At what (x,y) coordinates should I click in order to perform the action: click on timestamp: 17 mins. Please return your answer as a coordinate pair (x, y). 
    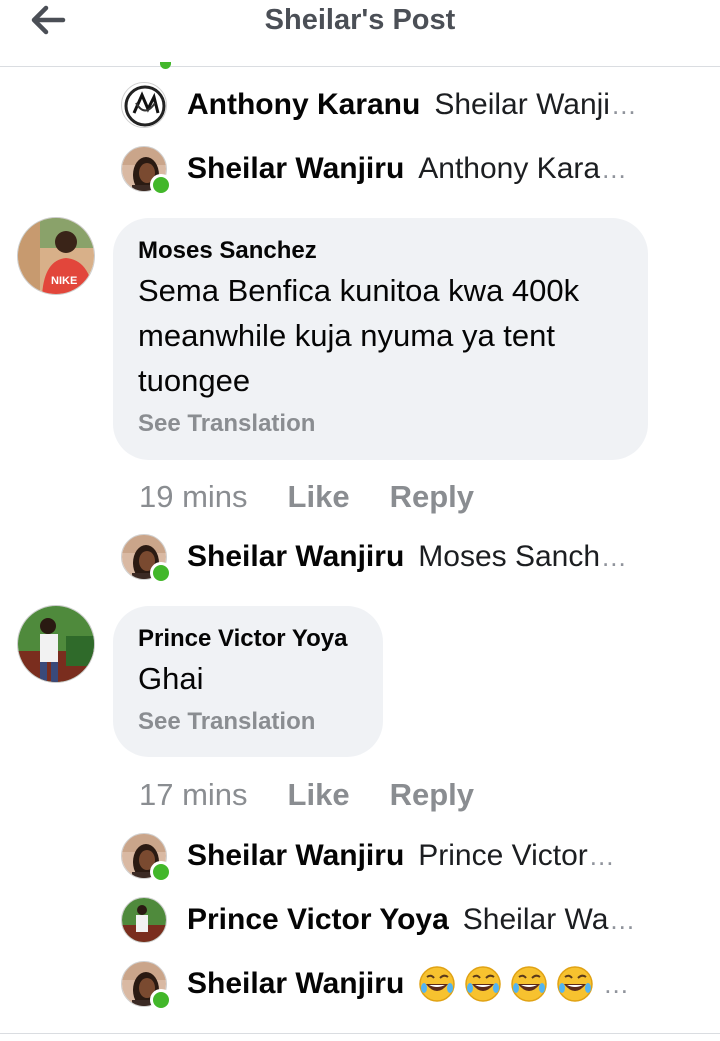
    Looking at the image, I should click on (193, 794).